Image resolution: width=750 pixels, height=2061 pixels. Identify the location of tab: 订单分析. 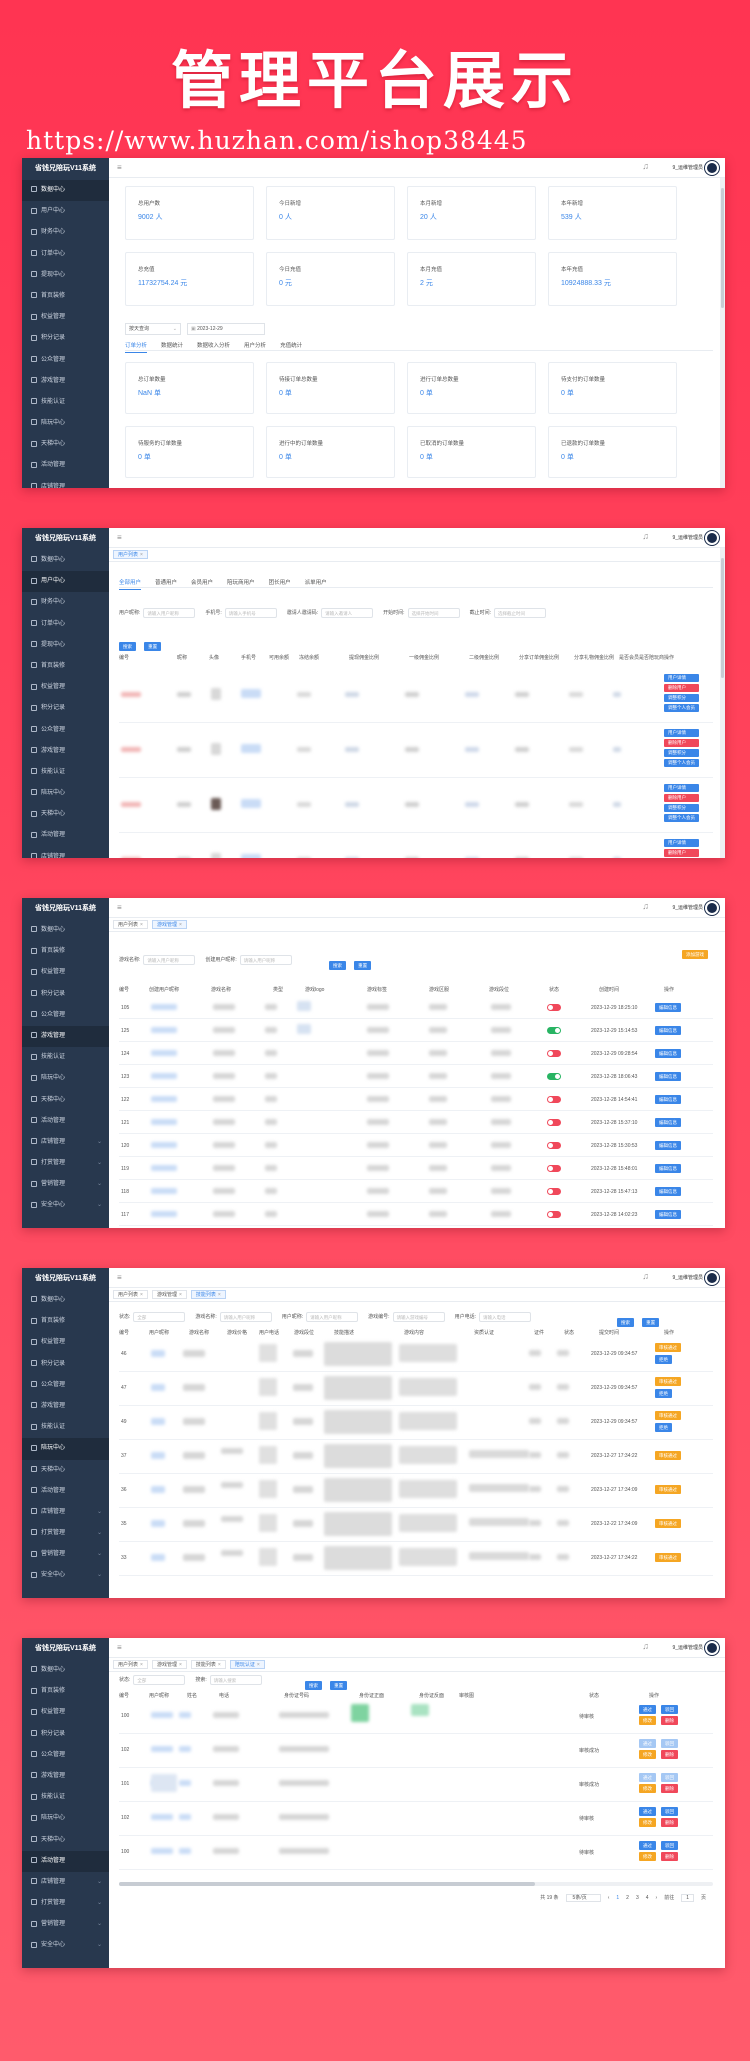
(136, 348).